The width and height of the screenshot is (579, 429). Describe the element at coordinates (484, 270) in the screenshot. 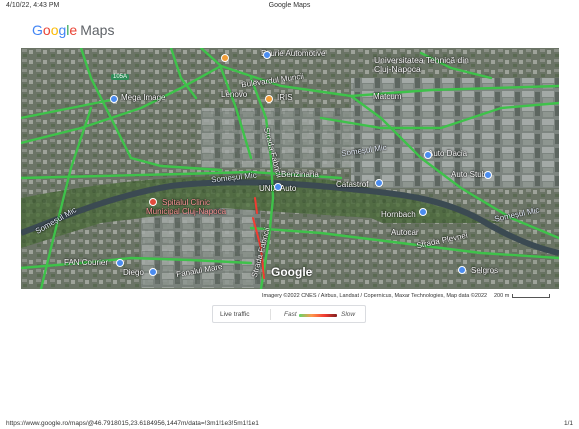

I see `poi-label: Selgros` at that location.